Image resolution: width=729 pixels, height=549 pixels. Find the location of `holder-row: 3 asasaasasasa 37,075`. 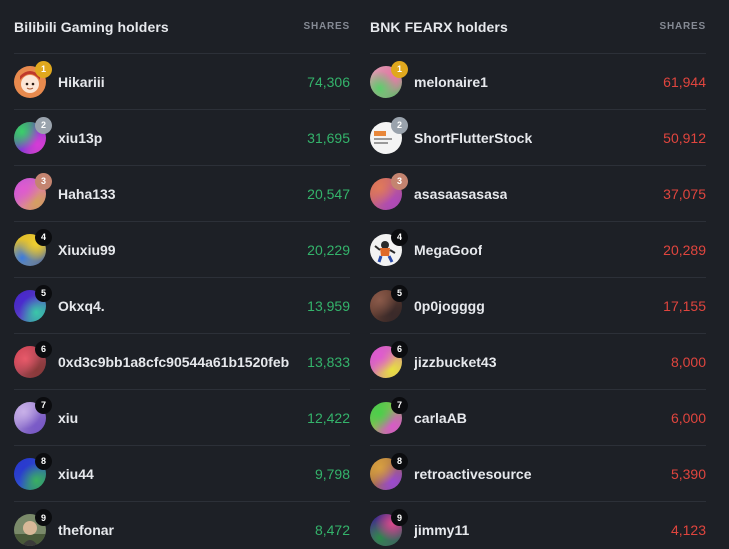

holder-row: 3 asasaasasasa 37,075 is located at coordinates (538, 194).